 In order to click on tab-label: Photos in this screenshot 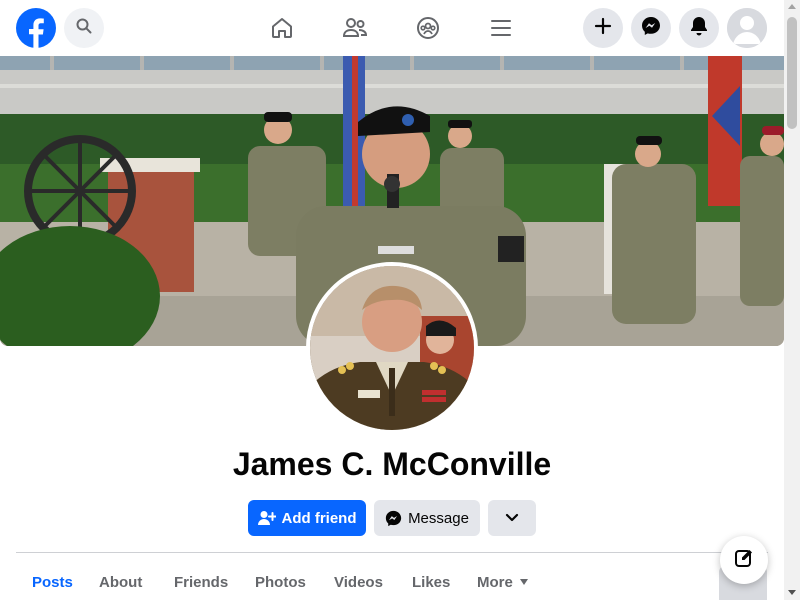, I will do `click(280, 582)`.